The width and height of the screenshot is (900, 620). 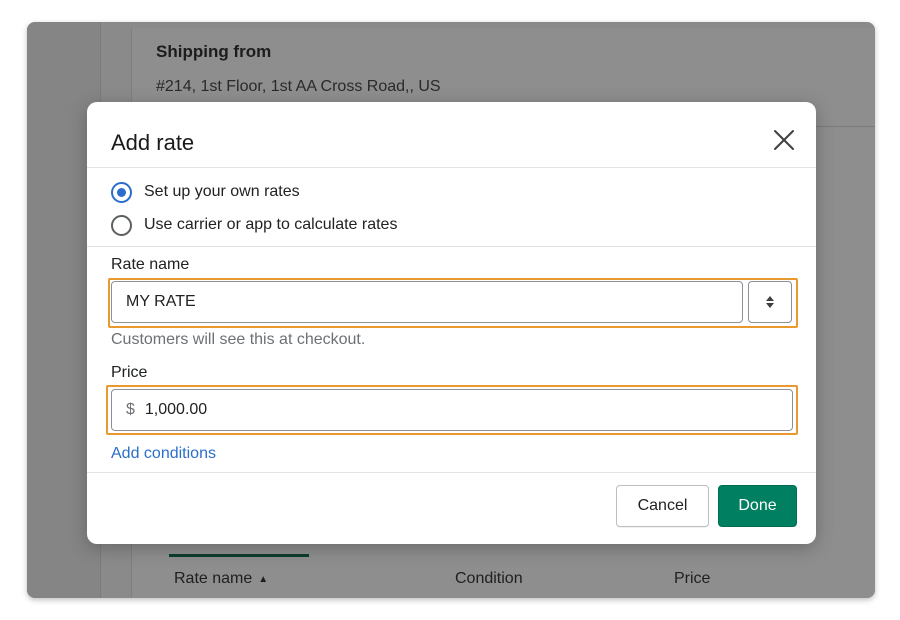 What do you see at coordinates (161, 301) in the screenshot?
I see `rate-name-value: MY RATE` at bounding box center [161, 301].